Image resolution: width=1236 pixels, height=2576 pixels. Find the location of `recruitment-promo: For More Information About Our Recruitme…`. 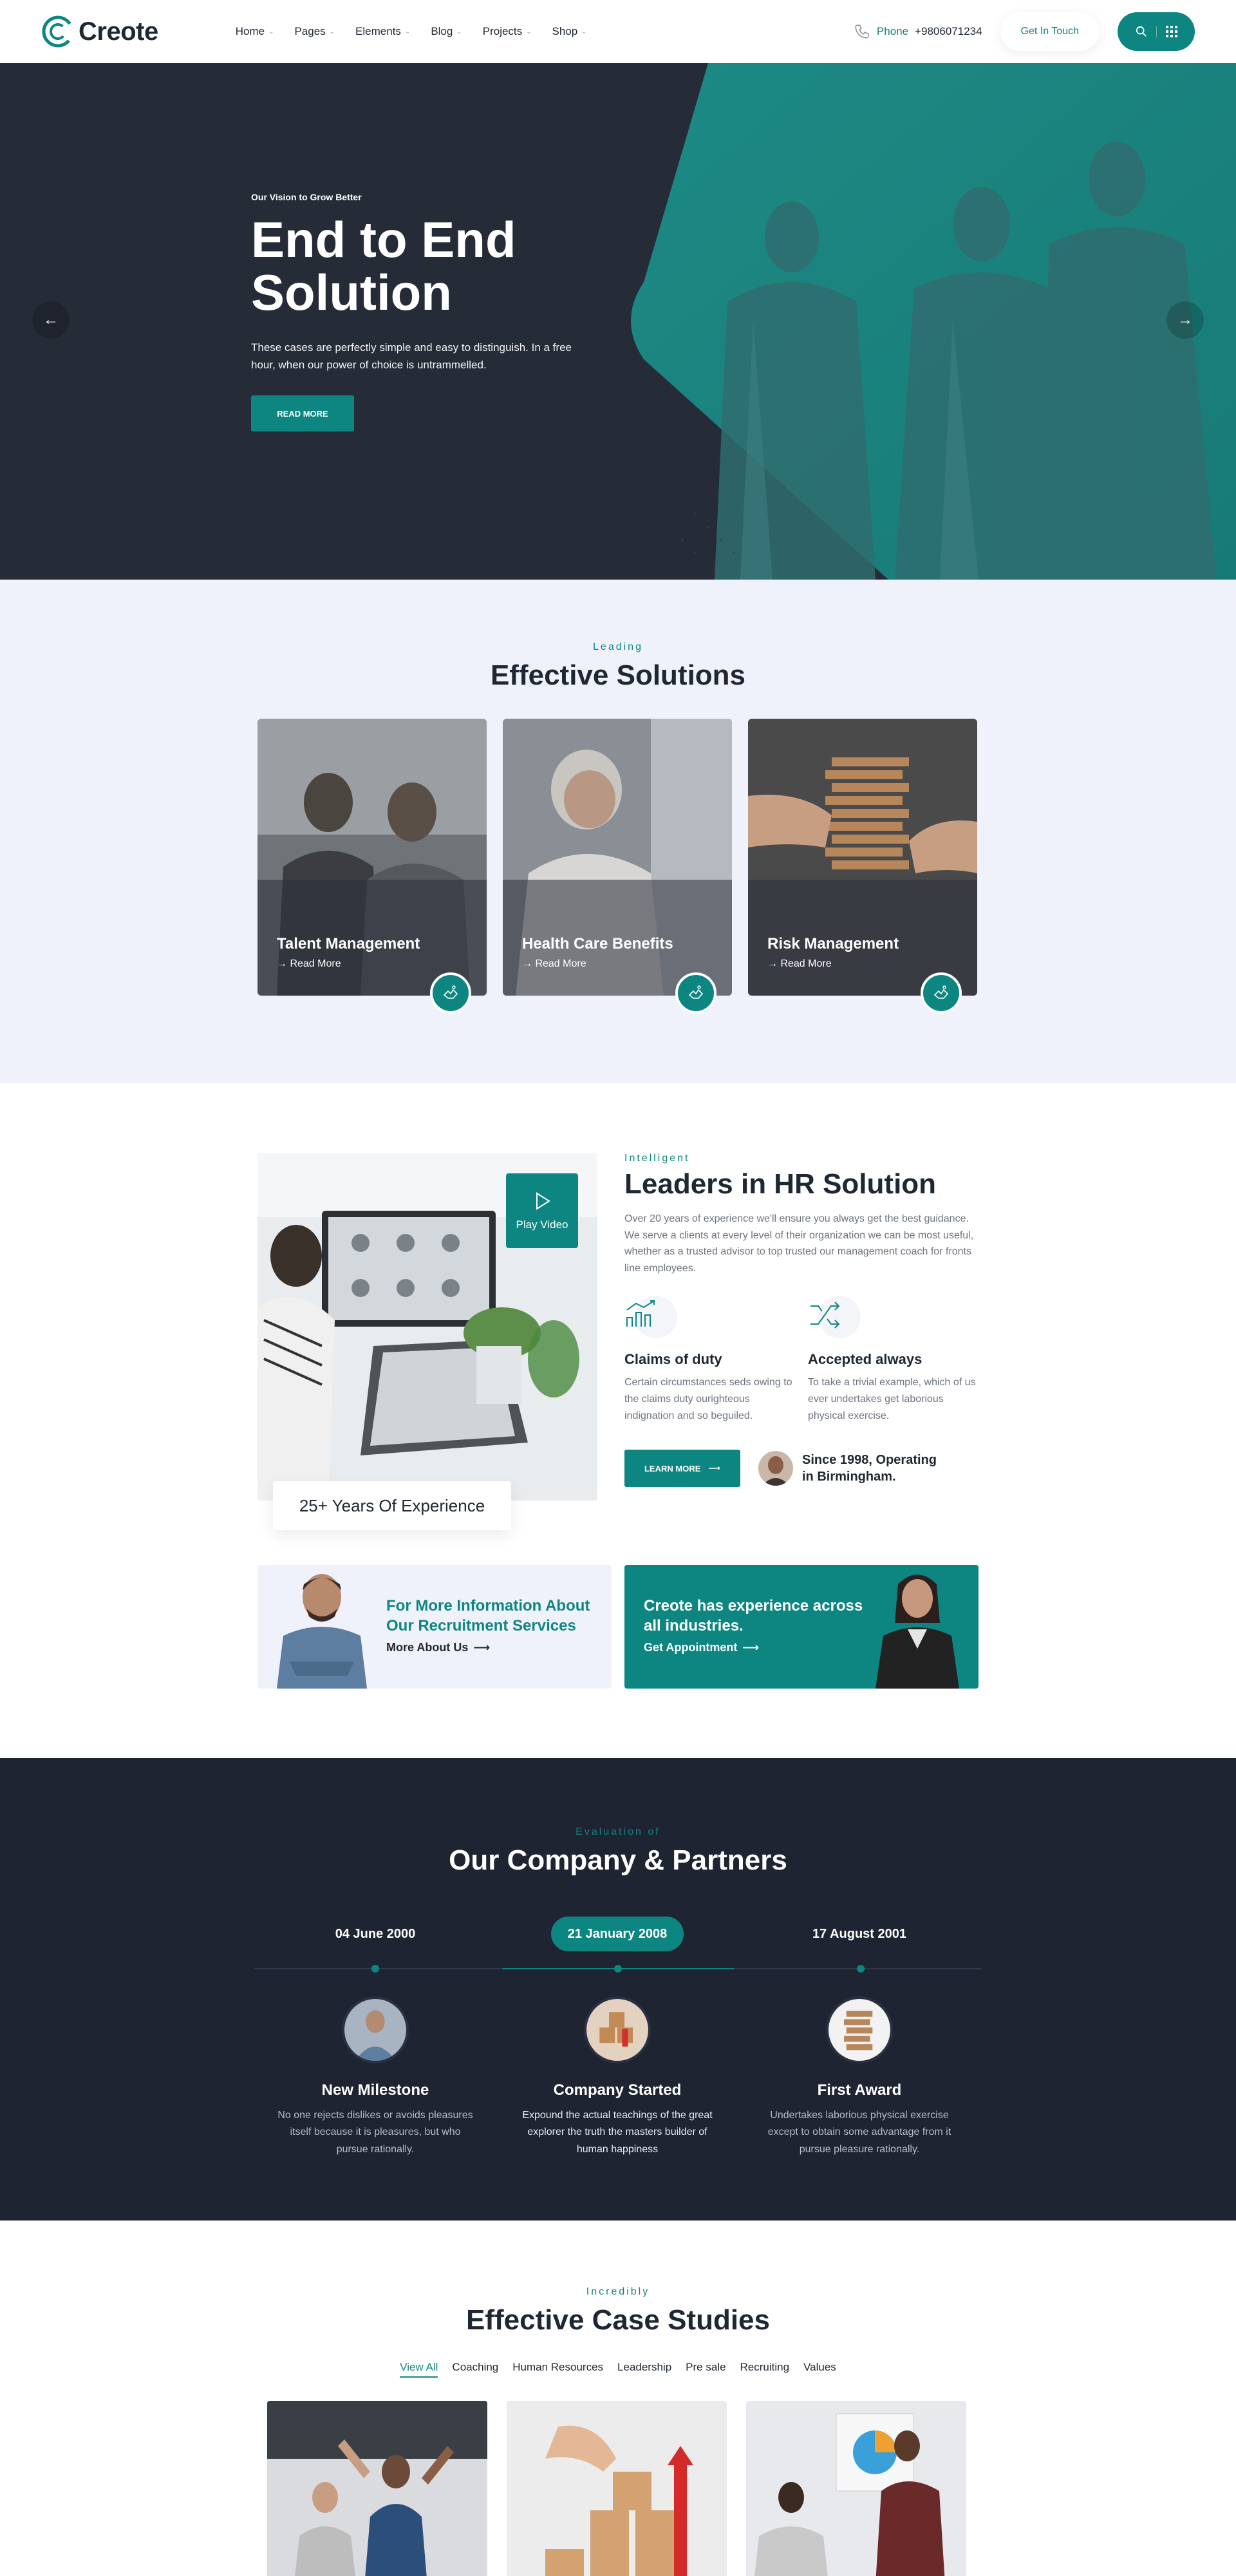

recruitment-promo: For More Information About Our Recruitme… is located at coordinates (435, 1627).